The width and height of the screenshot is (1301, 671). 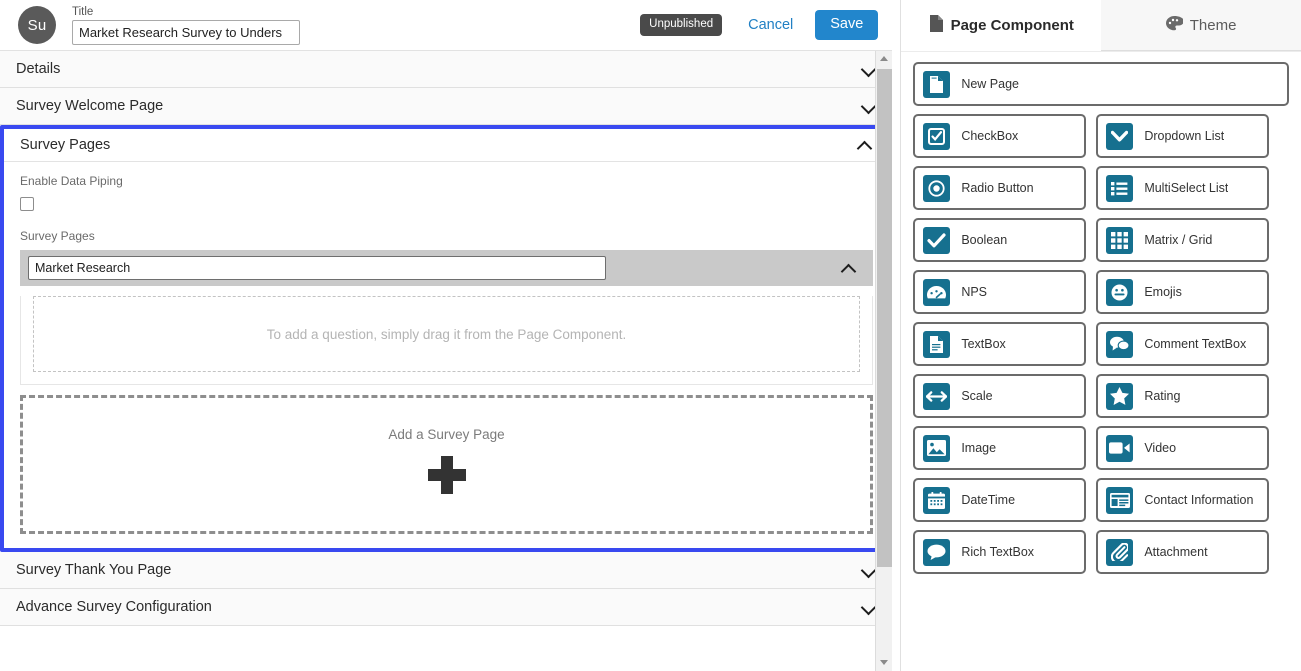 I want to click on gauge-icon, so click(x=937, y=292).